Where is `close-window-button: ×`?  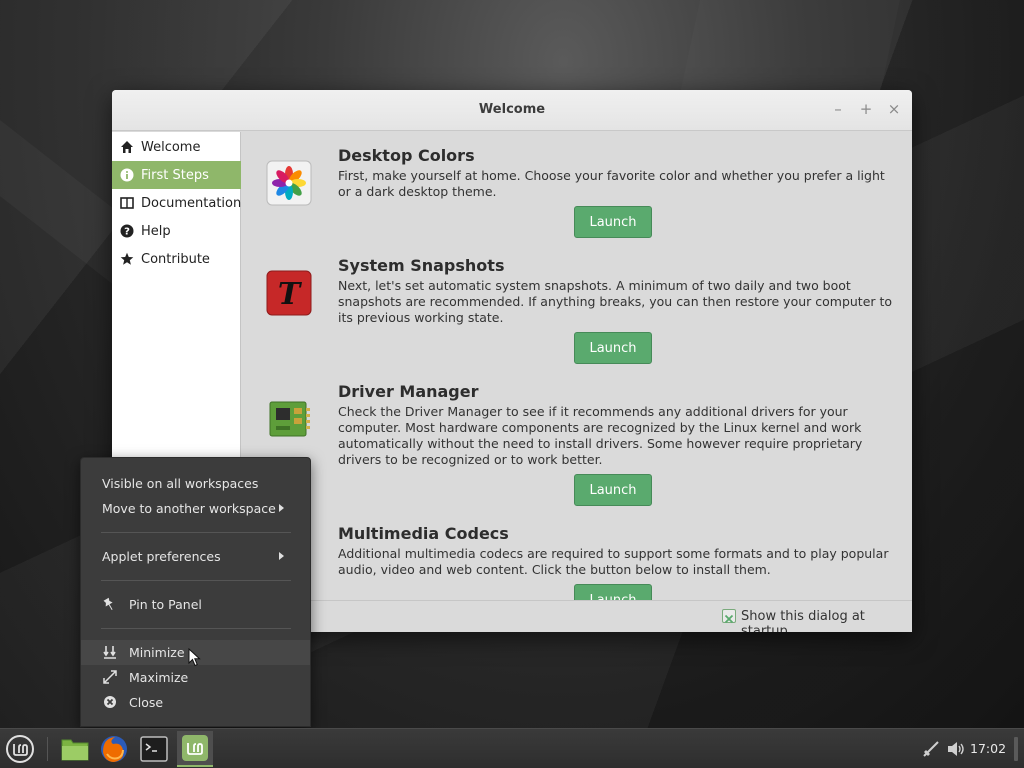
close-window-button: × is located at coordinates (894, 109).